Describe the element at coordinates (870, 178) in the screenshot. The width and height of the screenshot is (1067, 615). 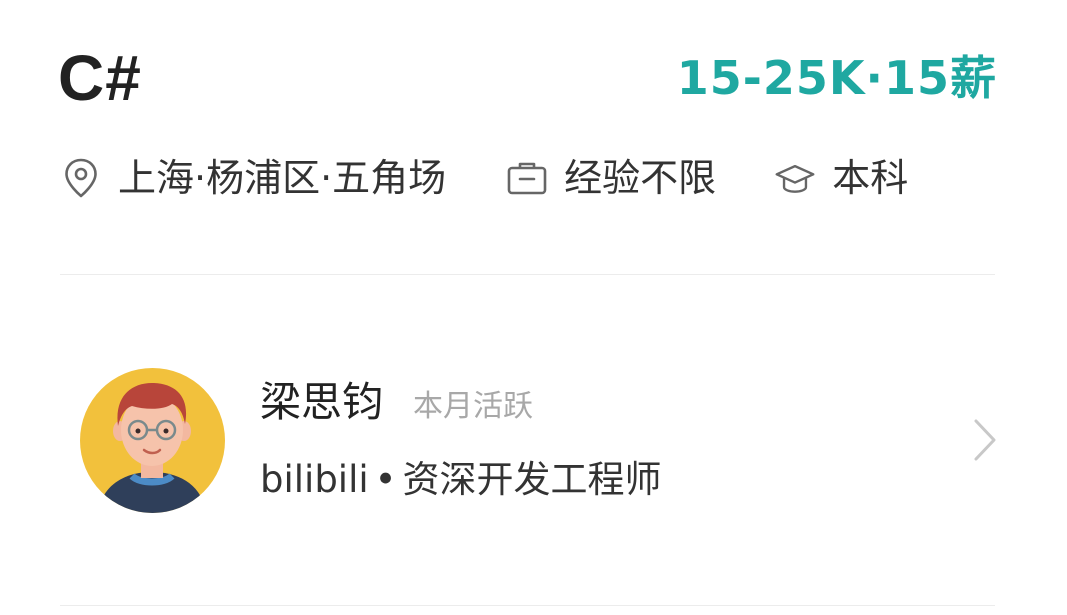
I see `education-text: 本科` at that location.